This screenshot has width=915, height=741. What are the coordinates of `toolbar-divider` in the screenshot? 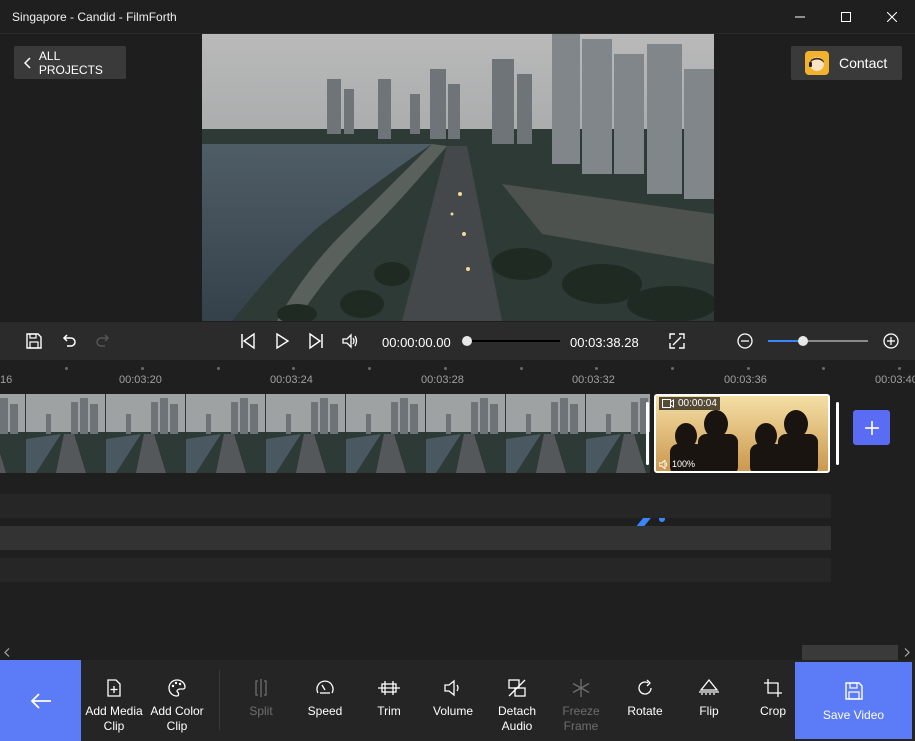 It's located at (219, 700).